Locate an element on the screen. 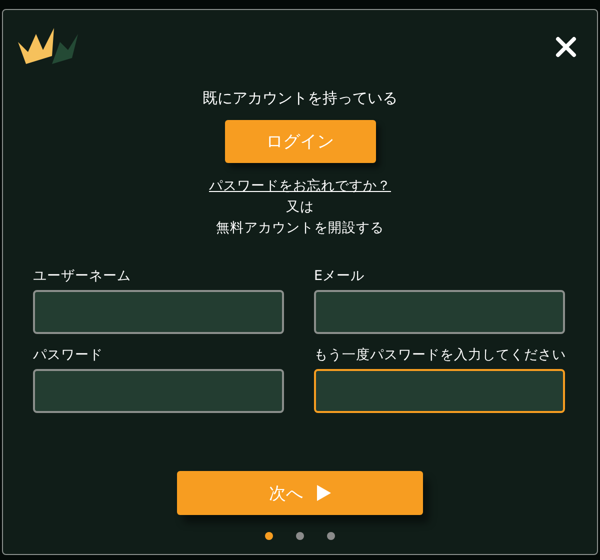 This screenshot has height=560, width=600. signup-text: 無料アカウントを開設する is located at coordinates (300, 228).